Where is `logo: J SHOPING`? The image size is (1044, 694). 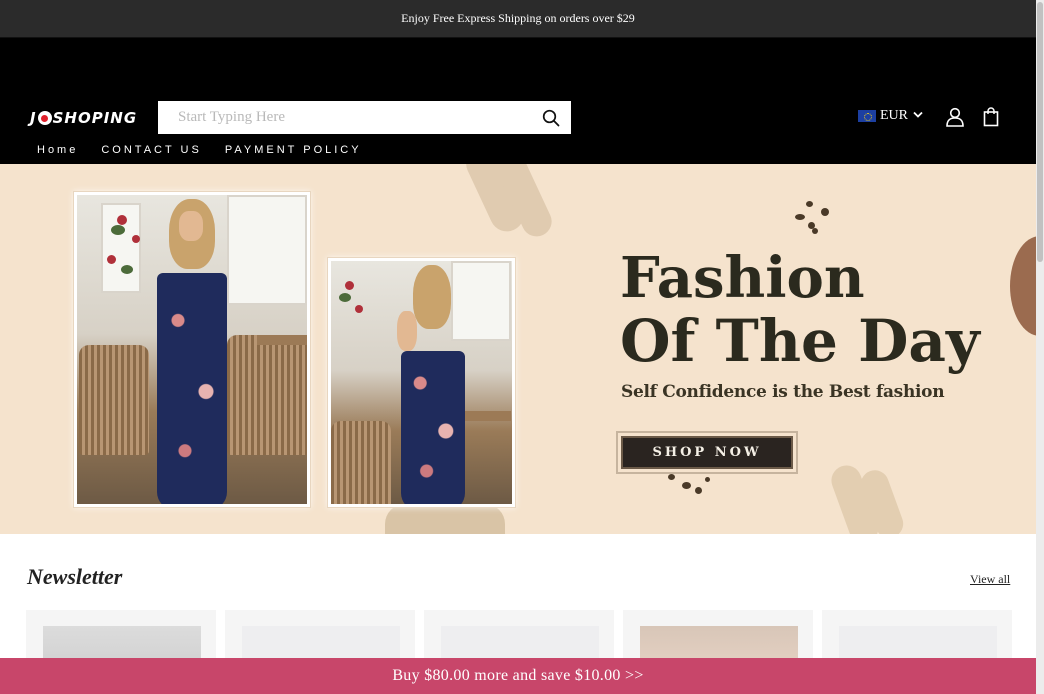
logo: J SHOPING is located at coordinates (83, 118).